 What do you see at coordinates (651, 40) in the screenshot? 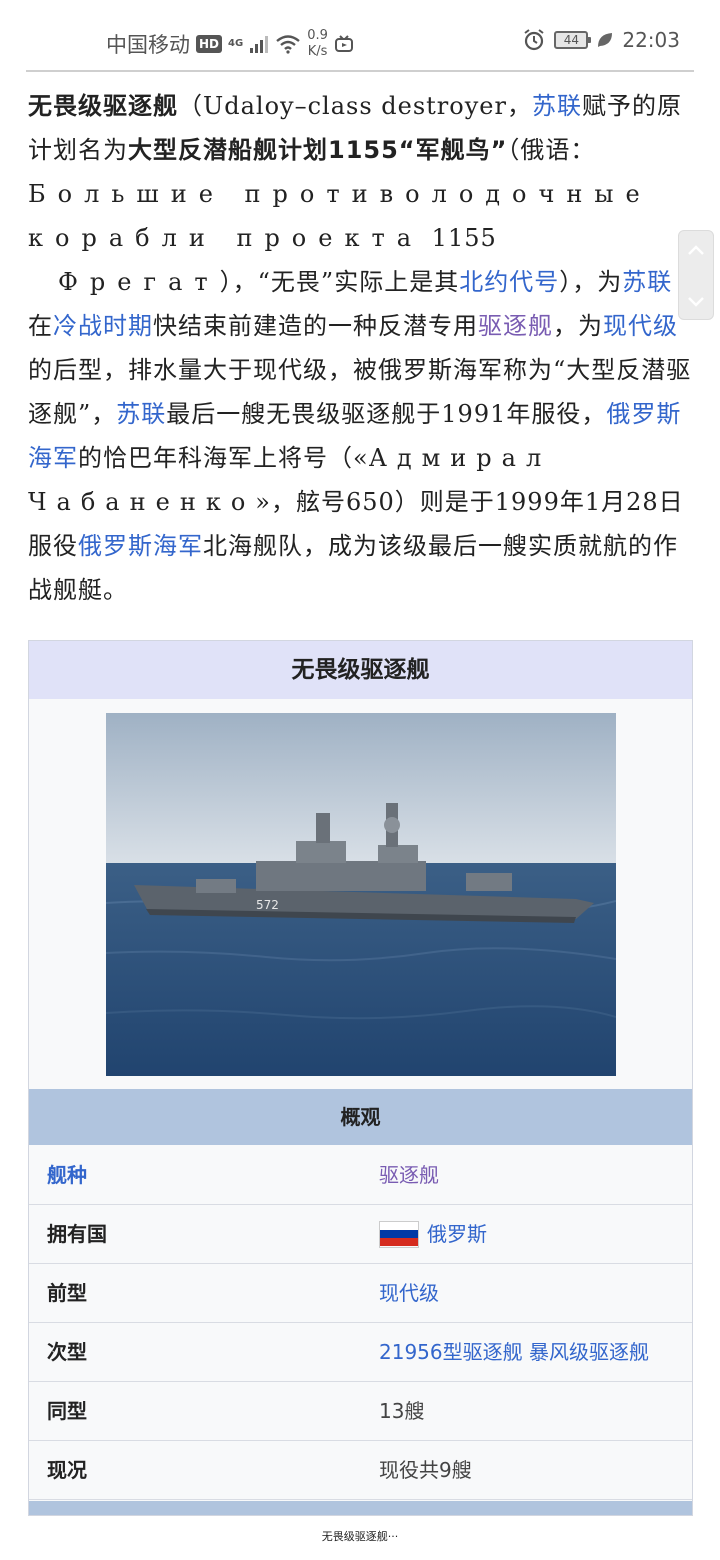
I see `clock-time: 22:03` at bounding box center [651, 40].